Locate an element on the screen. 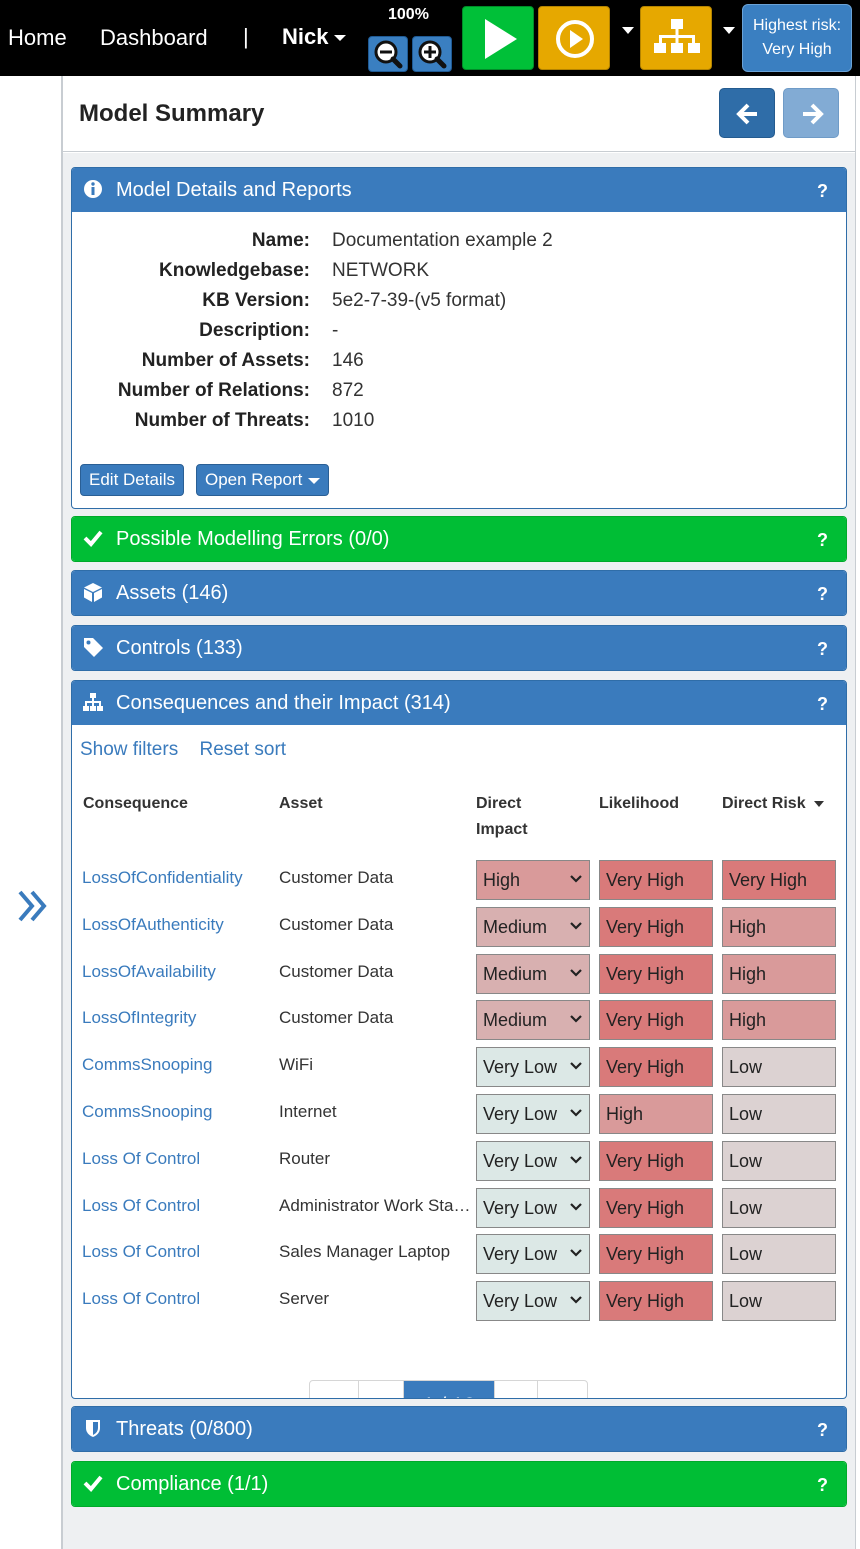 The image size is (860, 1549). forward-button is located at coordinates (811, 113).